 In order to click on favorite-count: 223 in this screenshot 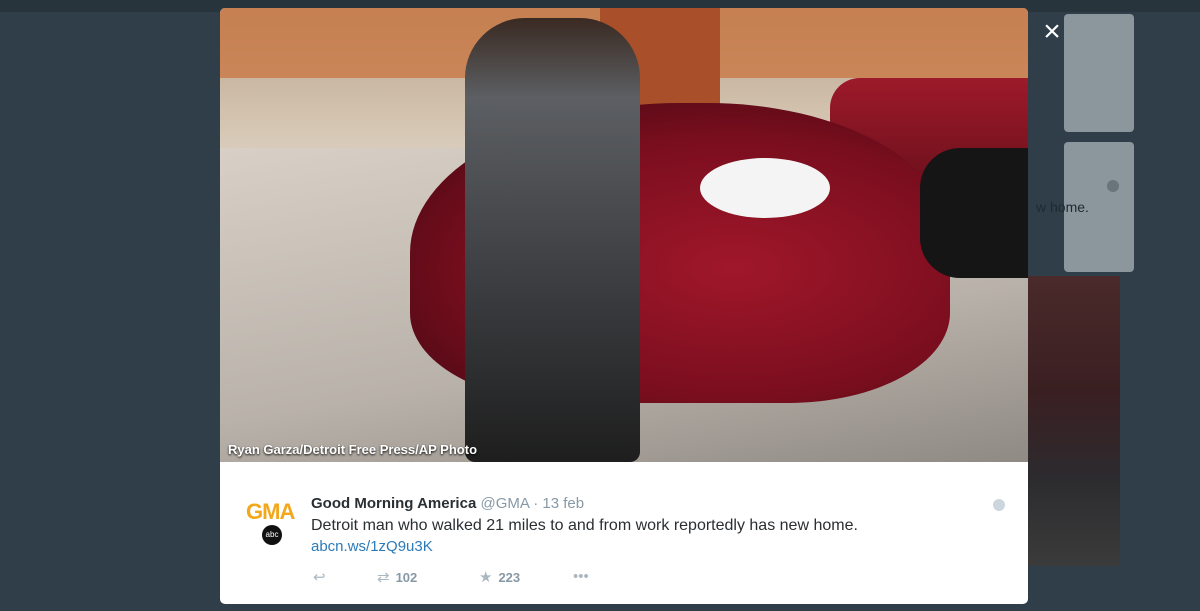, I will do `click(509, 577)`.